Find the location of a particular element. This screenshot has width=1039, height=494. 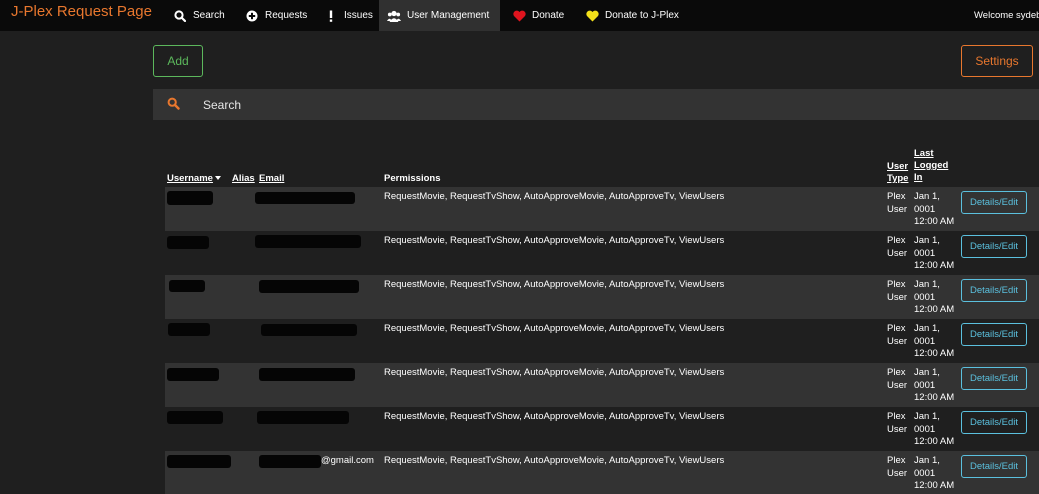

brand-title: J-Plex Request Page is located at coordinates (81, 11).